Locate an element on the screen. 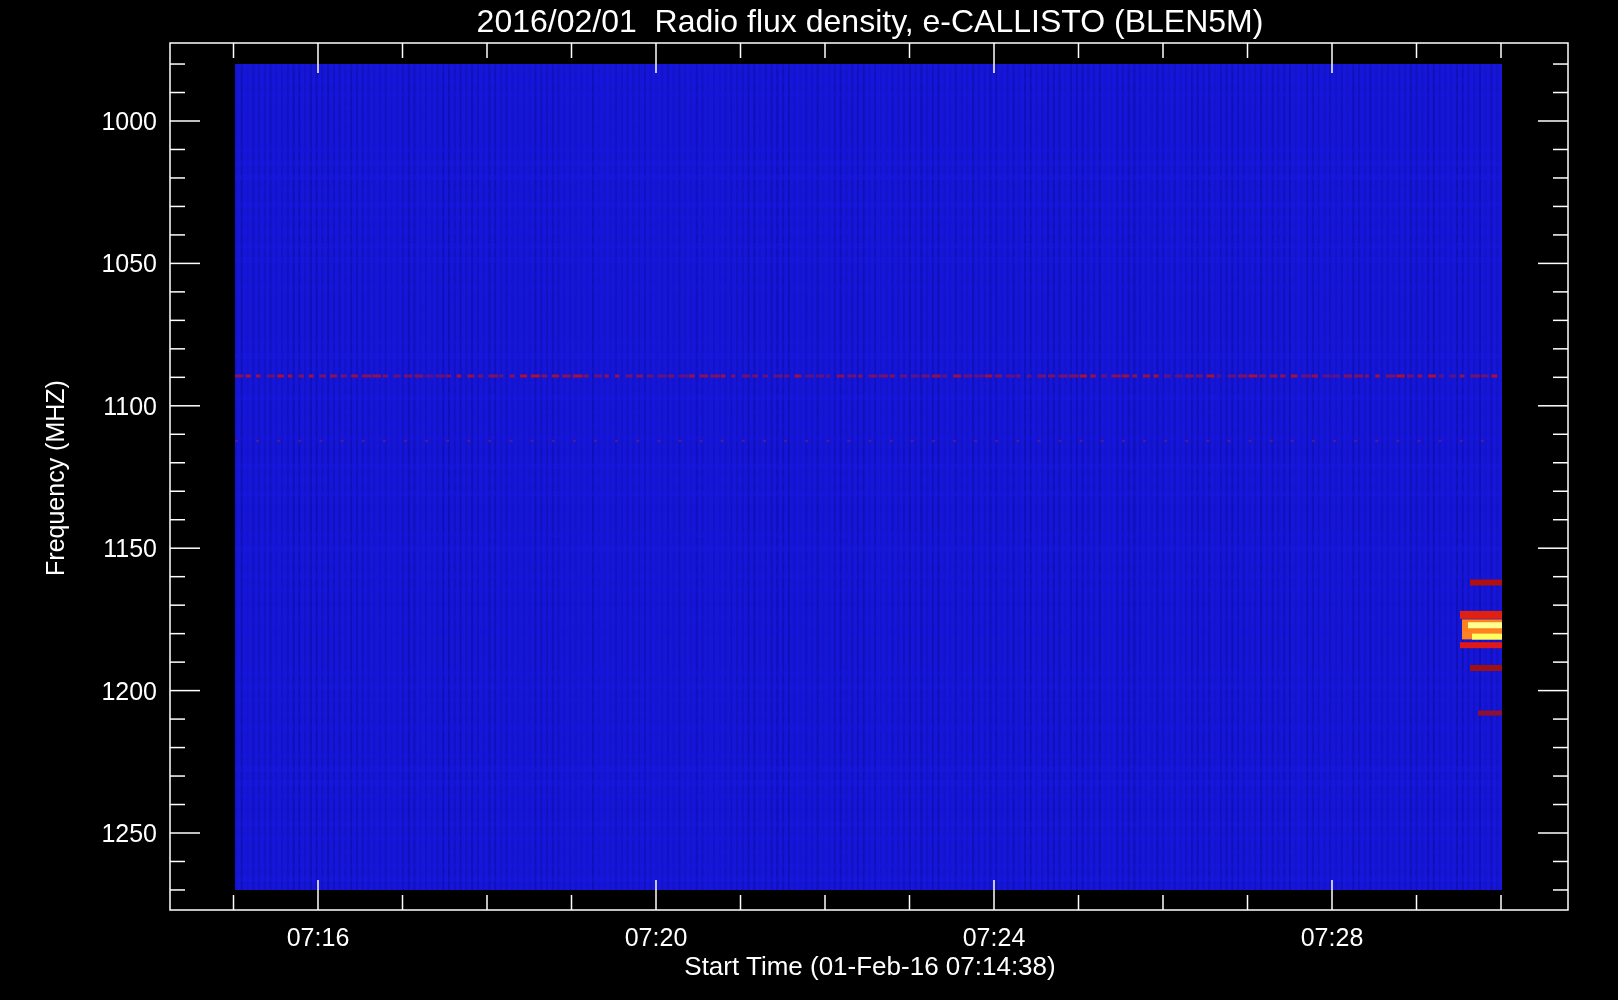  y-tick-label: 1100 is located at coordinates (130, 405).